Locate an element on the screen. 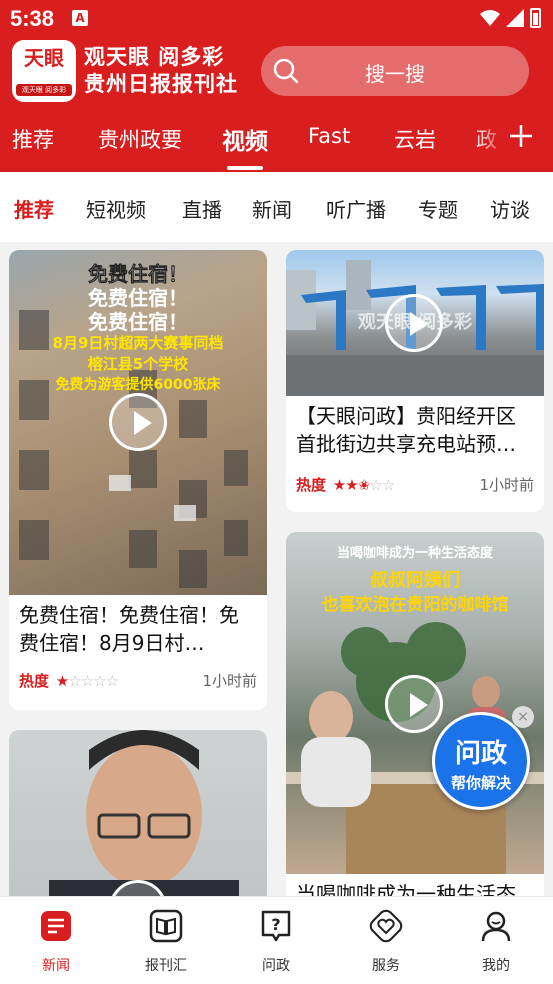  status-time: 5:38 is located at coordinates (32, 18).